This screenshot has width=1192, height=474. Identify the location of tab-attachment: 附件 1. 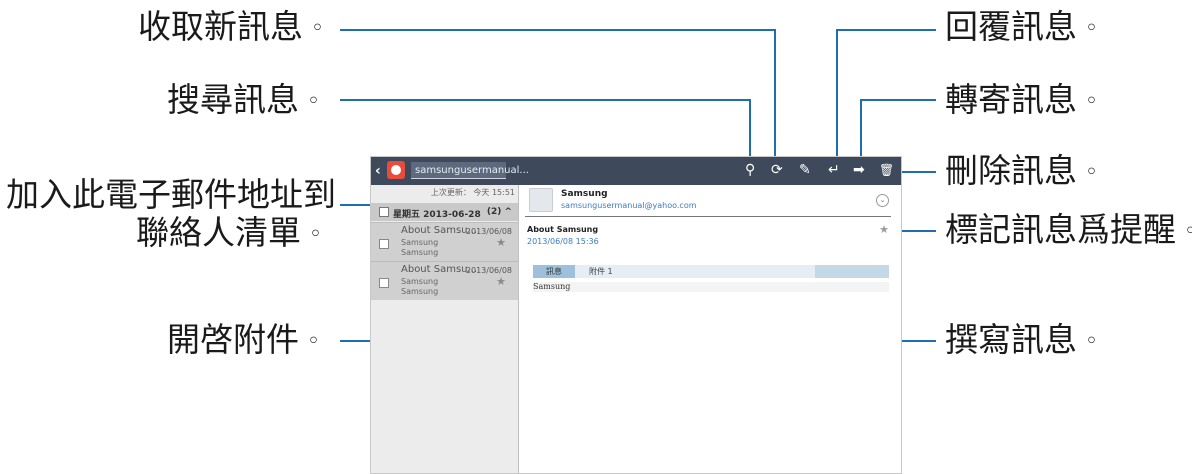
(695, 271).